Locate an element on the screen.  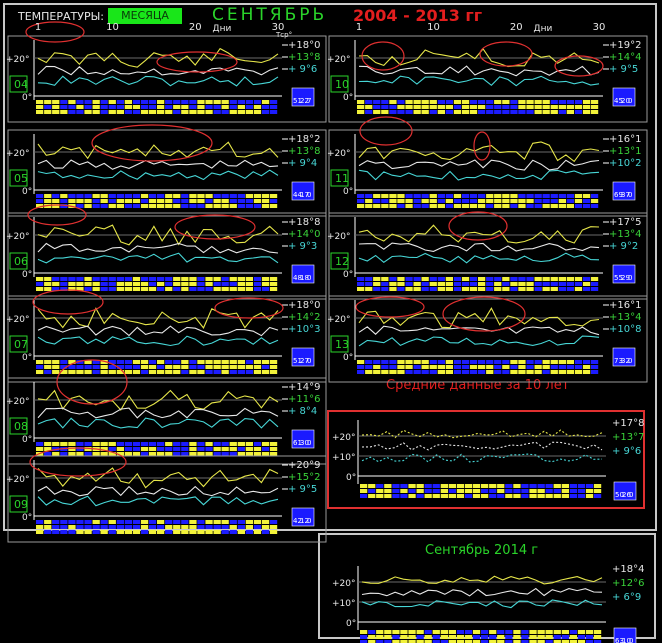
min-value-label: + 9°2 is located at coordinates (623, 246).